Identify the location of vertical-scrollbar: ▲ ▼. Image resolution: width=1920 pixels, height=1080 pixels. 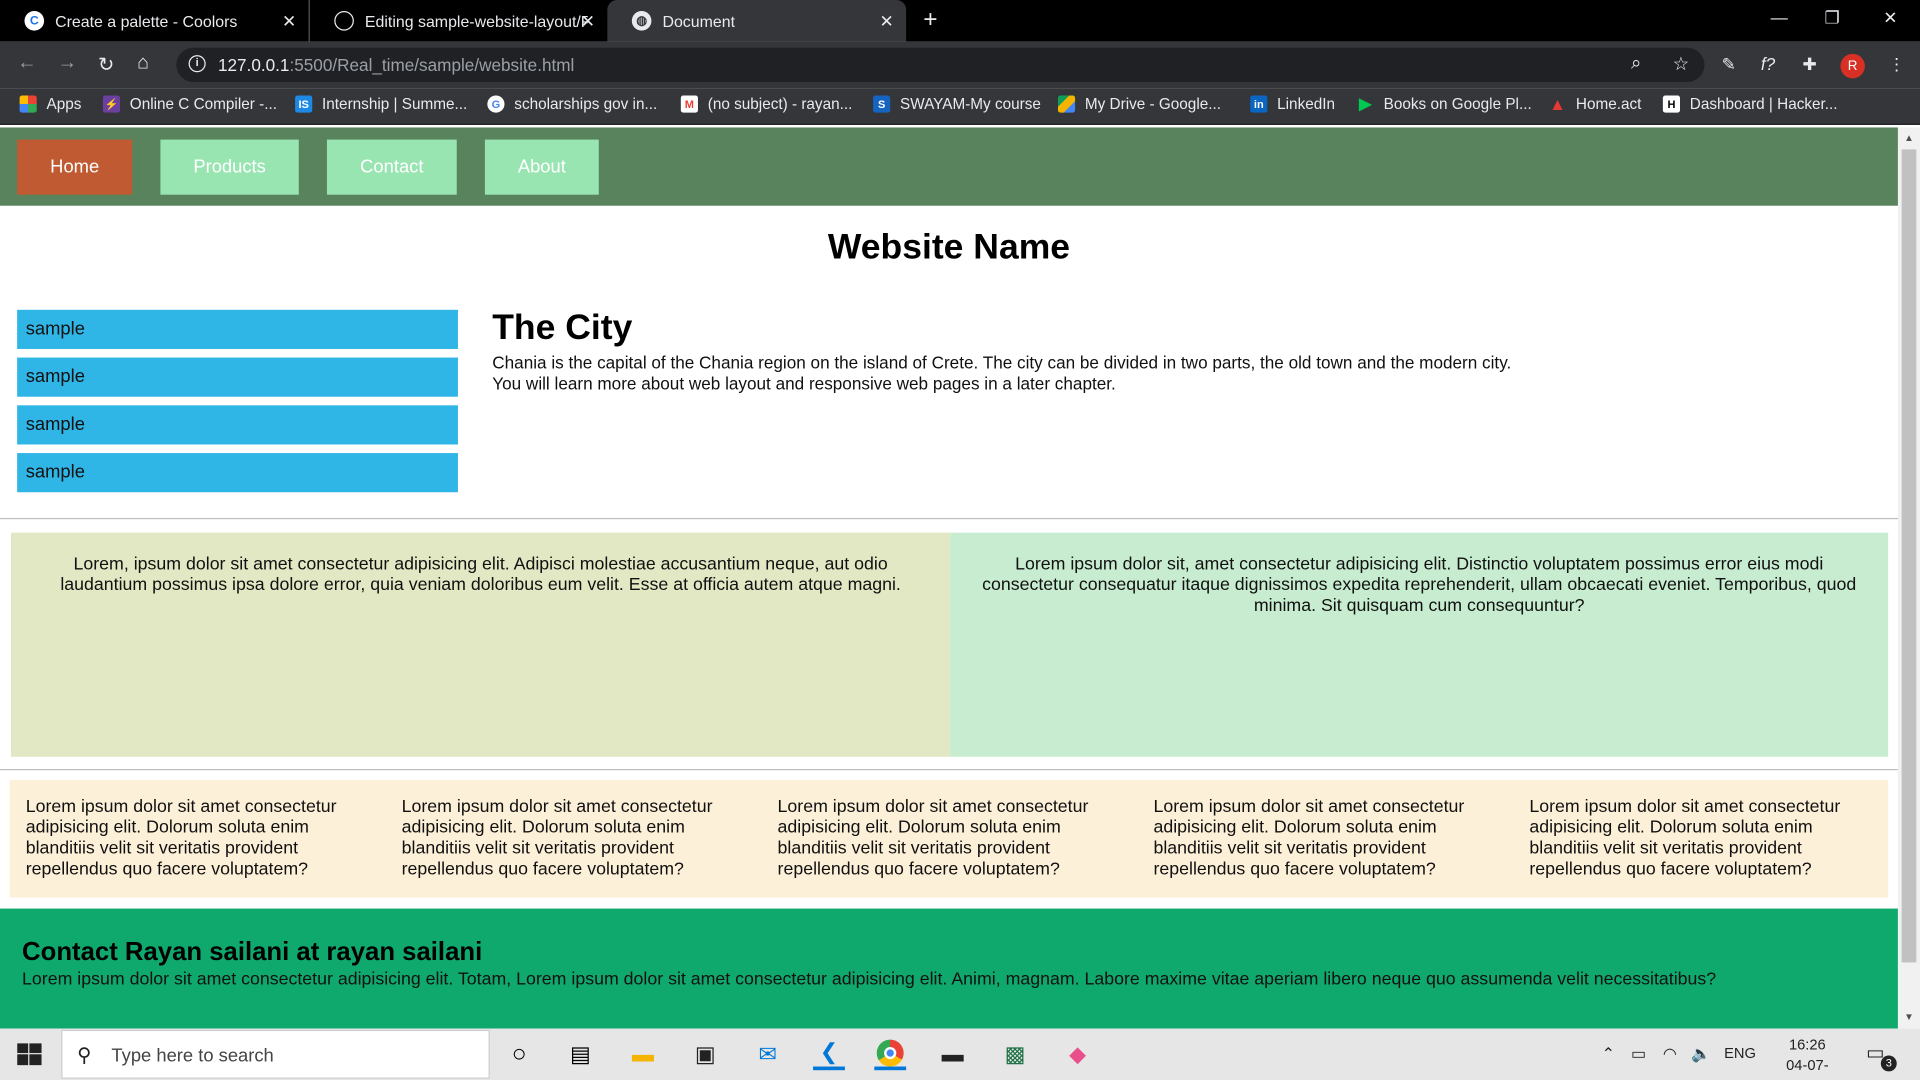
(1908, 578).